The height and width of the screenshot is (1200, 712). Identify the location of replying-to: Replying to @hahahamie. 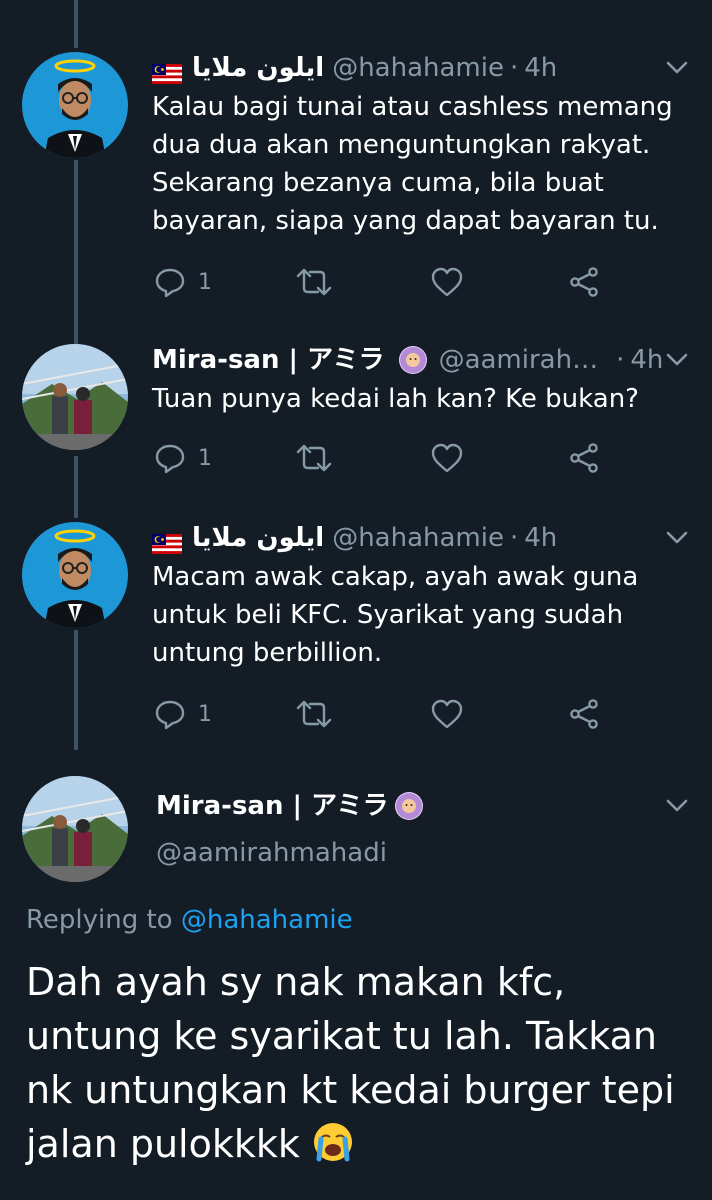
(189, 920).